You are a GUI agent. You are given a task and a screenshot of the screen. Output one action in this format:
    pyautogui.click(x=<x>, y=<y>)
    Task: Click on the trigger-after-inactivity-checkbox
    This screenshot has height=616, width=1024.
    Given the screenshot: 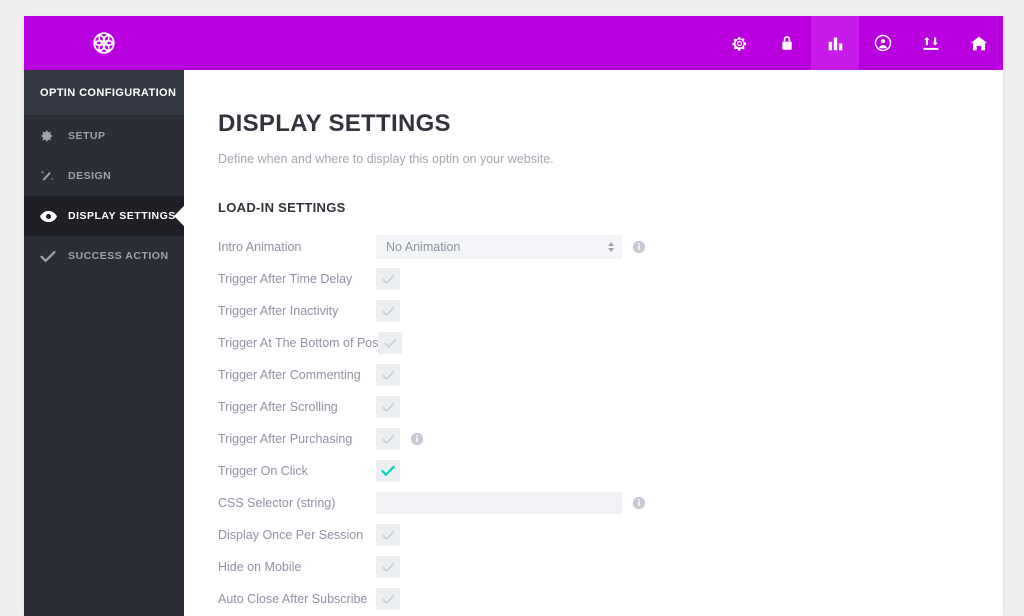 What is the action you would take?
    pyautogui.click(x=388, y=311)
    